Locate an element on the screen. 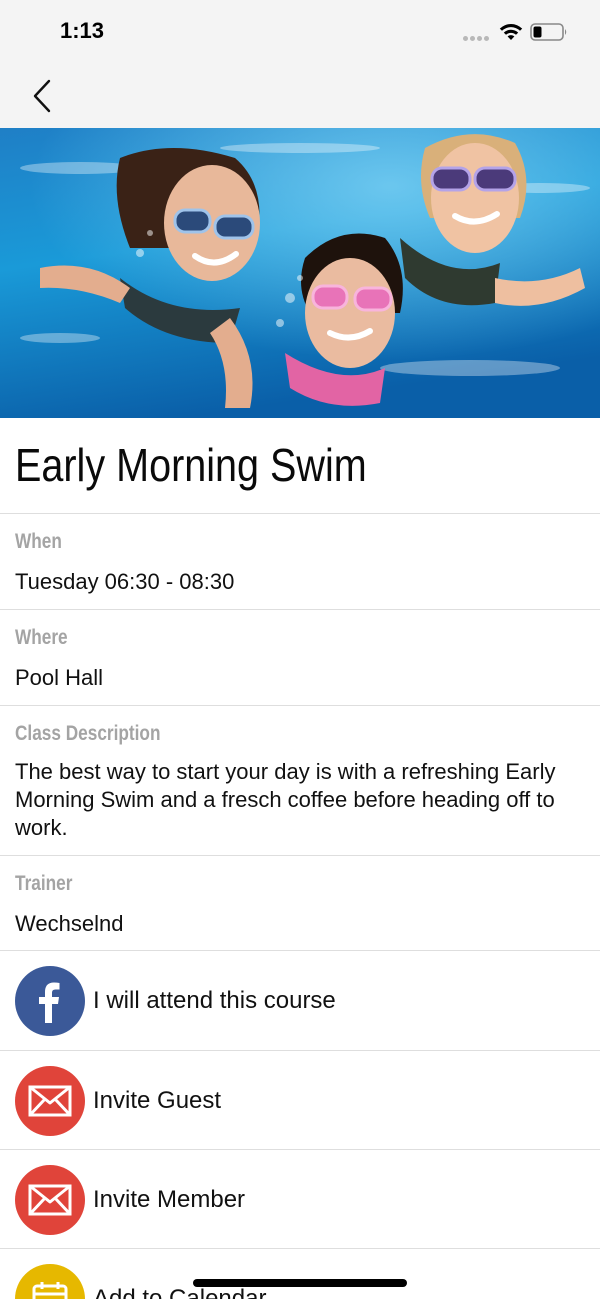  trainer-label: Trainer is located at coordinates (44, 883).